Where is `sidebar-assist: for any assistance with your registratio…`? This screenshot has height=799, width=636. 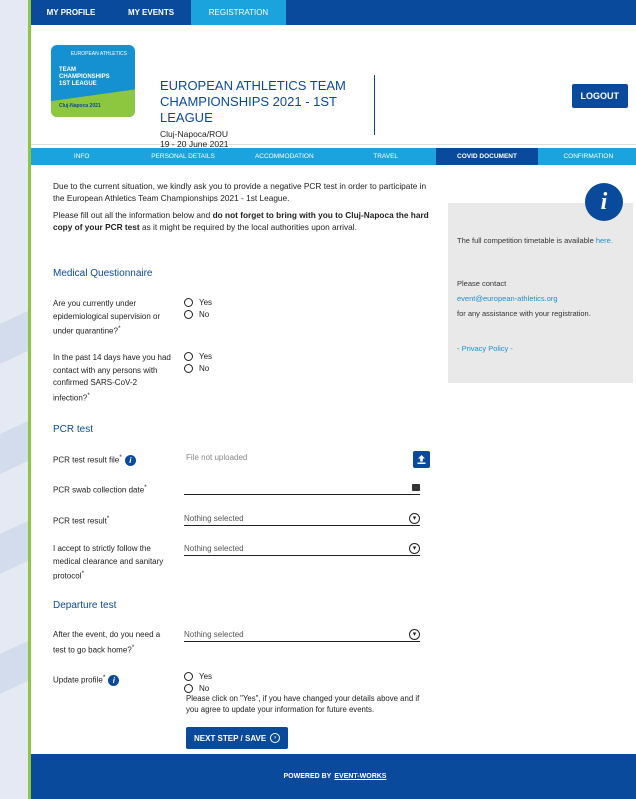 sidebar-assist: for any assistance with your registratio… is located at coordinates (524, 313).